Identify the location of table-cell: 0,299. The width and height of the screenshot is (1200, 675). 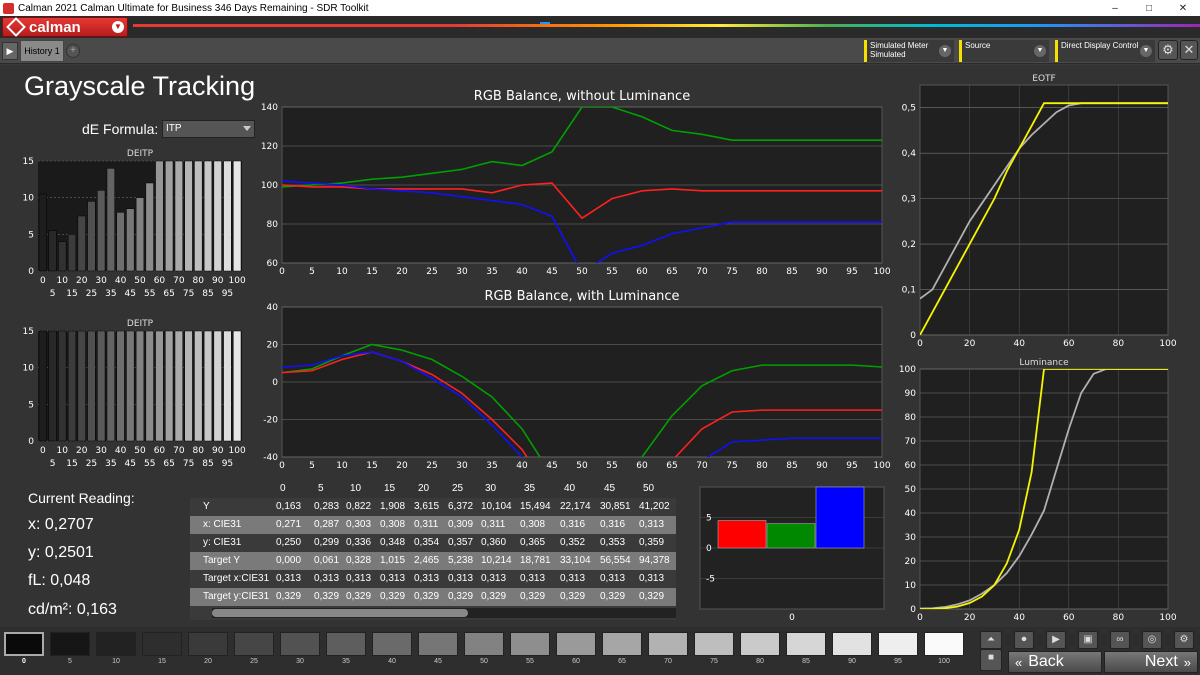
(327, 542).